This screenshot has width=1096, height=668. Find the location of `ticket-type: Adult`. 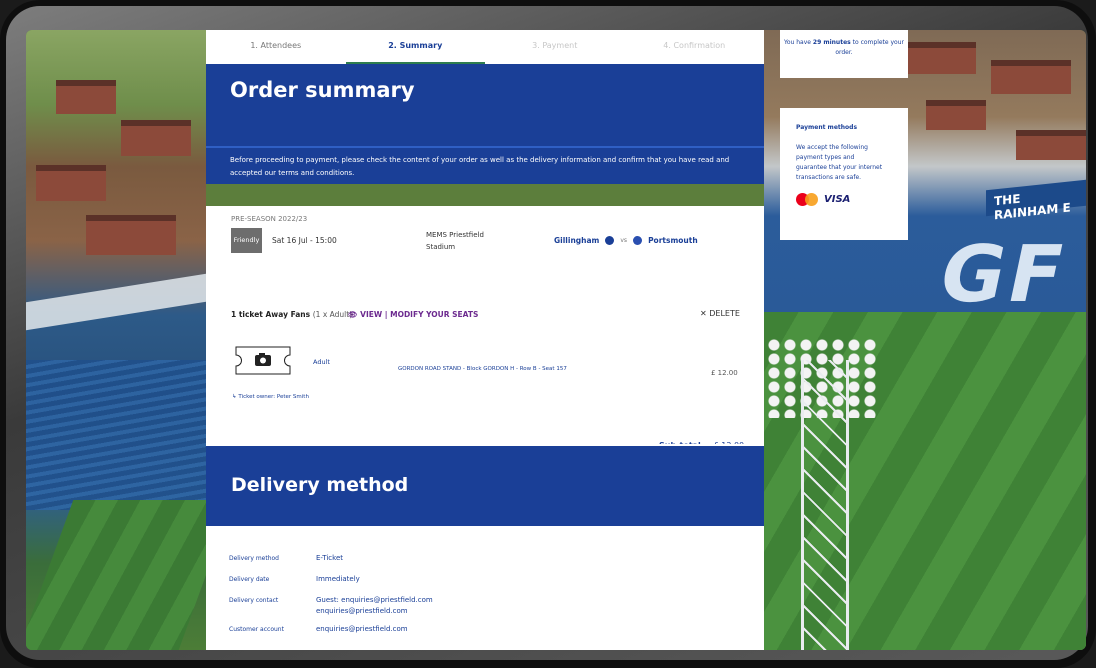

ticket-type: Adult is located at coordinates (321, 362).